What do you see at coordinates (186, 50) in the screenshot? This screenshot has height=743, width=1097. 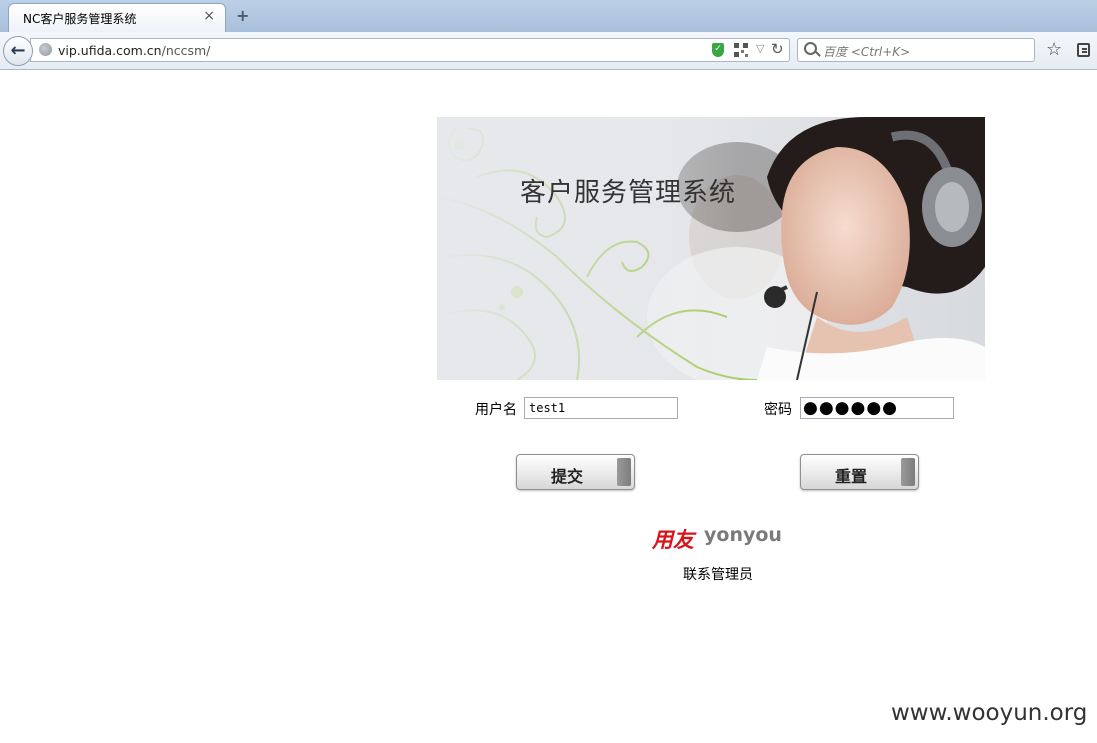 I see `url-path: /nccsm/` at bounding box center [186, 50].